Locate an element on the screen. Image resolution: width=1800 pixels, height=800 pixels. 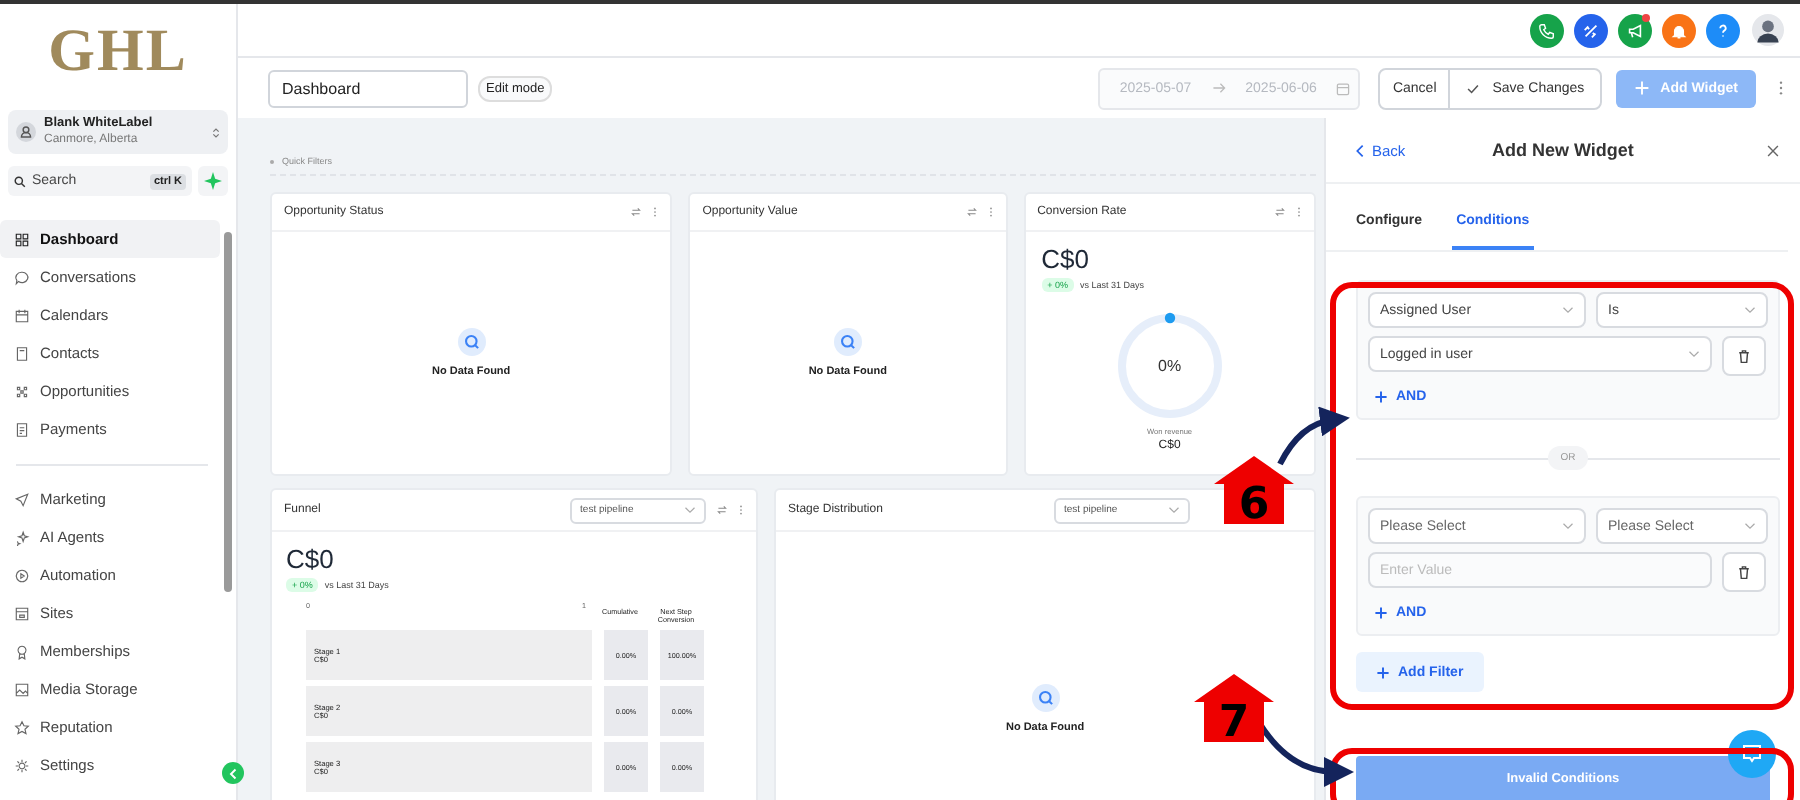
message-icon is located at coordinates (1752, 754).